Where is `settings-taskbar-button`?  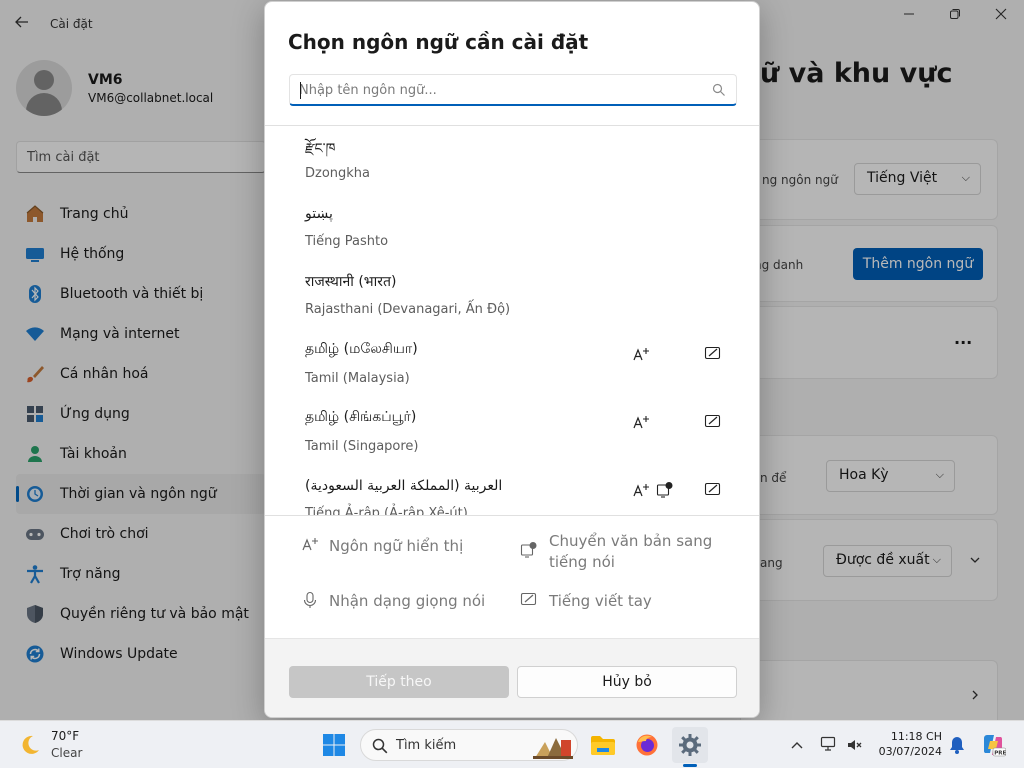 settings-taskbar-button is located at coordinates (690, 745).